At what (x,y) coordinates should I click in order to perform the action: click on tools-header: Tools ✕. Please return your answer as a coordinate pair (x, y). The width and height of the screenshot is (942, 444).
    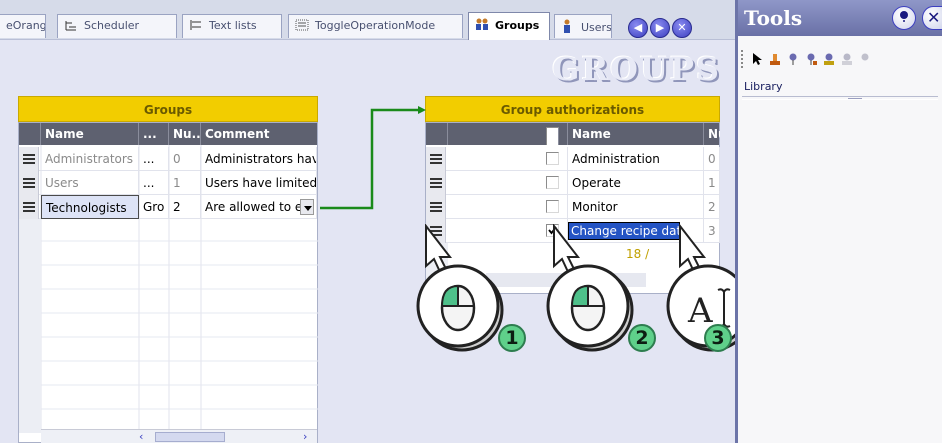
    Looking at the image, I should click on (840, 18).